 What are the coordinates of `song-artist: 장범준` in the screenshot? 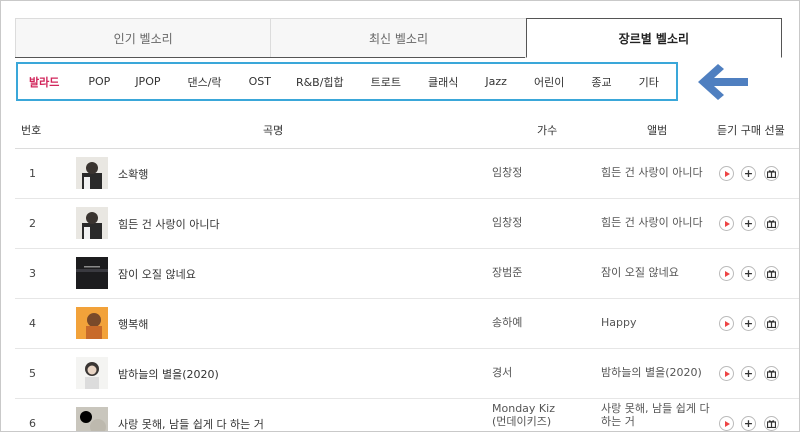 It's located at (507, 272).